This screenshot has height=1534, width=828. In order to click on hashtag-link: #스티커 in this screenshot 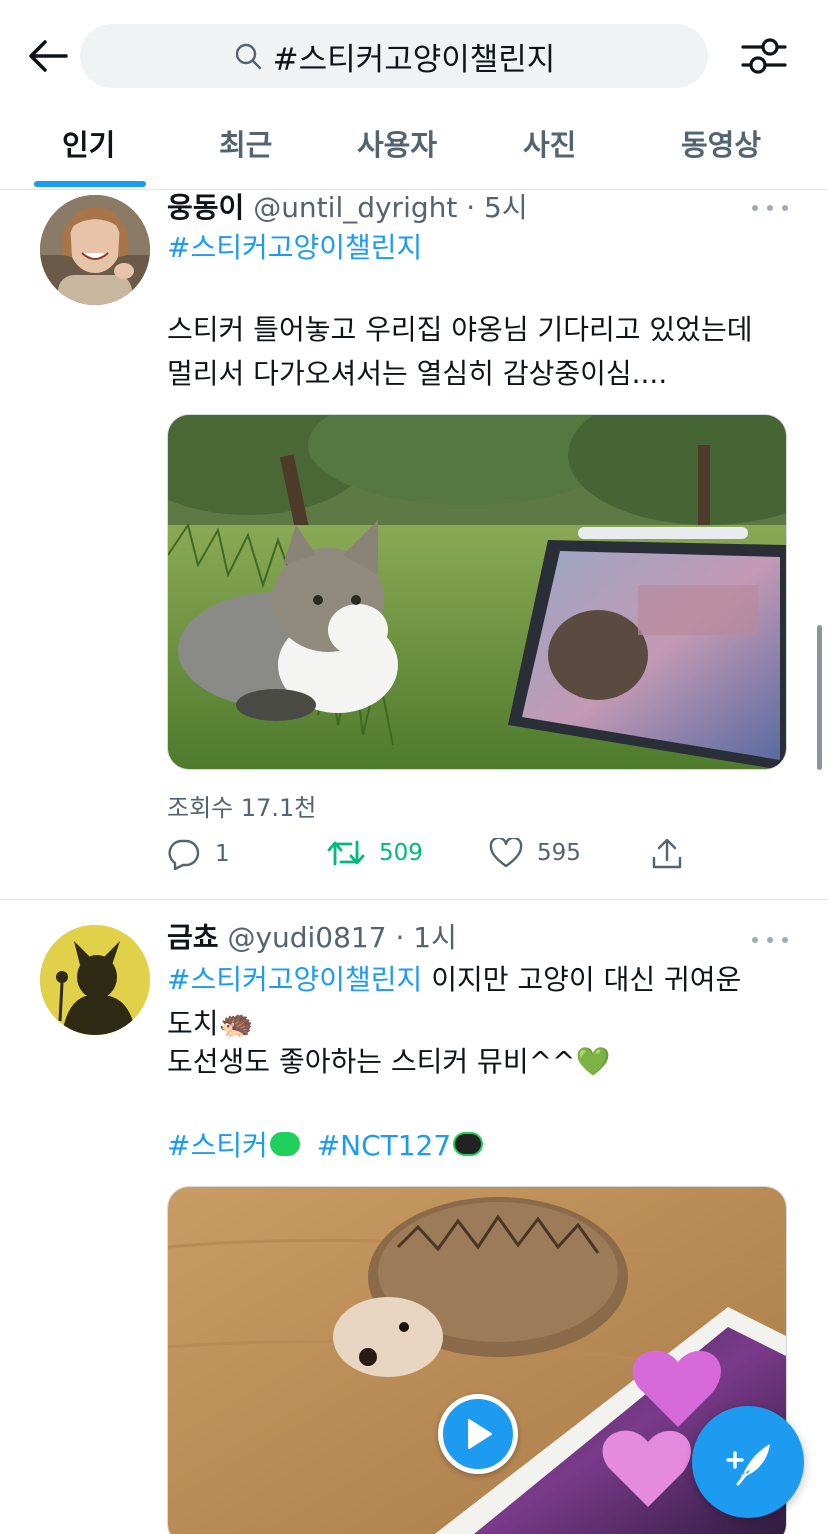, I will do `click(217, 1145)`.